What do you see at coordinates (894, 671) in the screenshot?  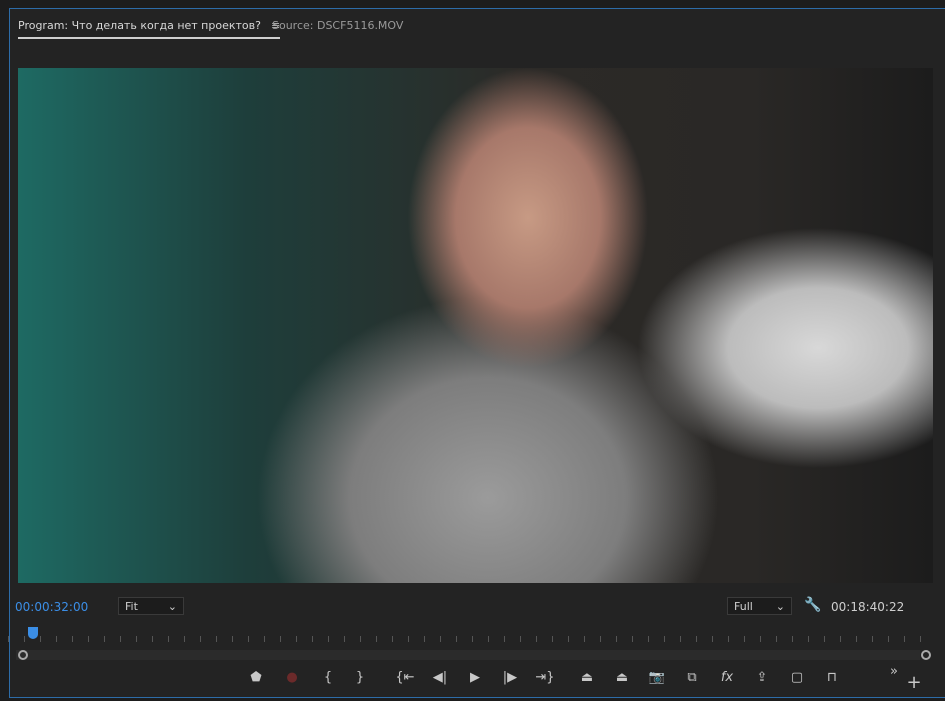 I see `more-button: »` at bounding box center [894, 671].